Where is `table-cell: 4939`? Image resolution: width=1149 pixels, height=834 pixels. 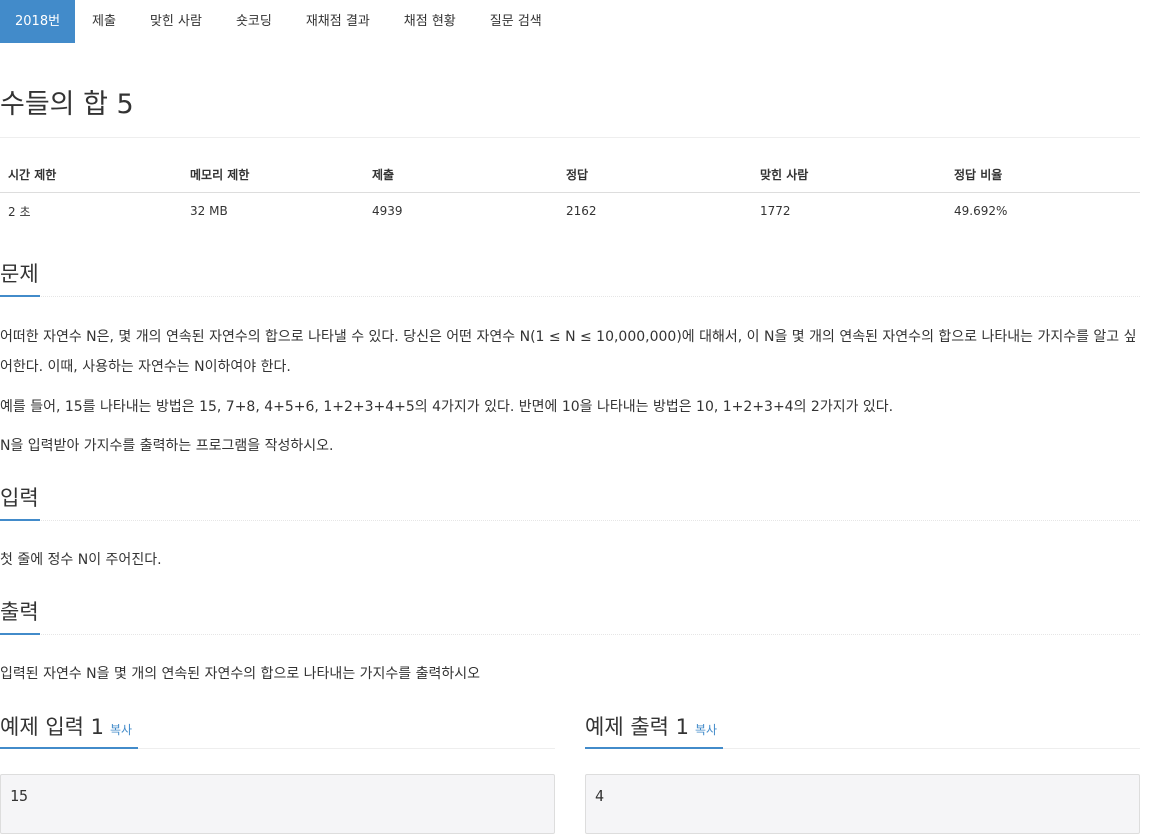
table-cell: 4939 is located at coordinates (387, 211).